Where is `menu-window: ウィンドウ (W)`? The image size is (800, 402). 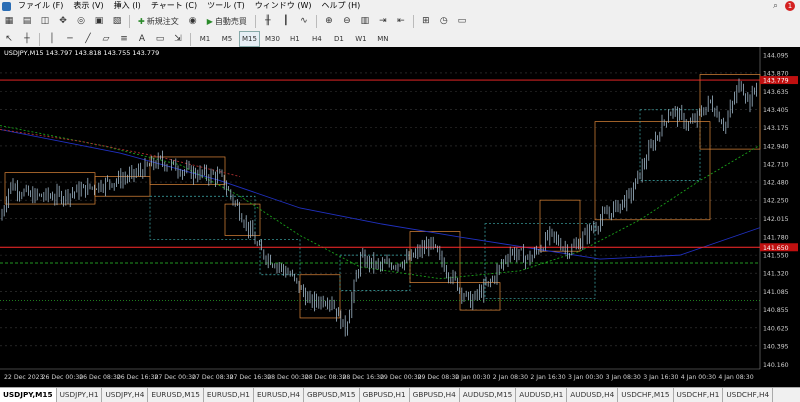
menu-window: ウィンドウ (W) is located at coordinates (283, 6).